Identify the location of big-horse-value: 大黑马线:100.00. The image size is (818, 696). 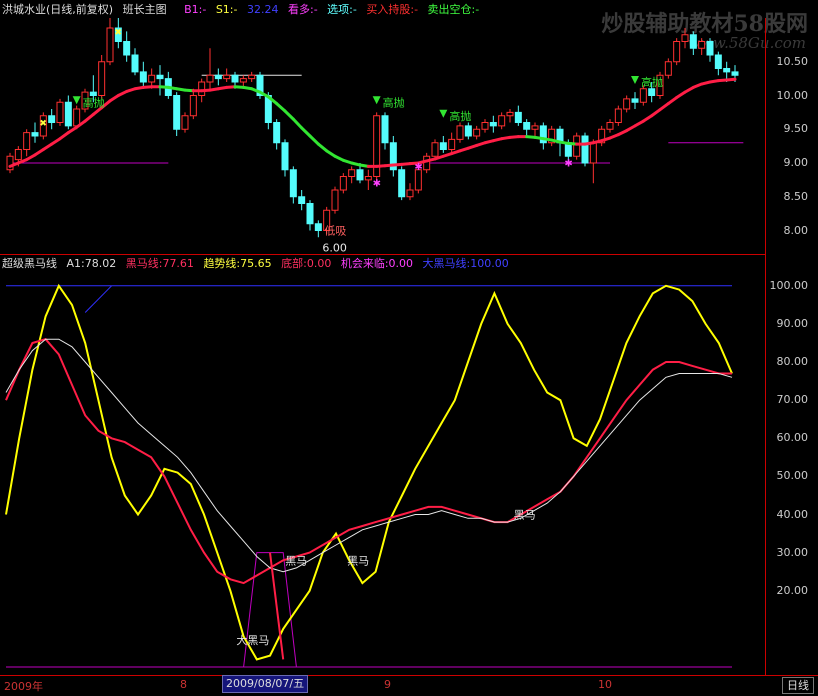
(465, 263).